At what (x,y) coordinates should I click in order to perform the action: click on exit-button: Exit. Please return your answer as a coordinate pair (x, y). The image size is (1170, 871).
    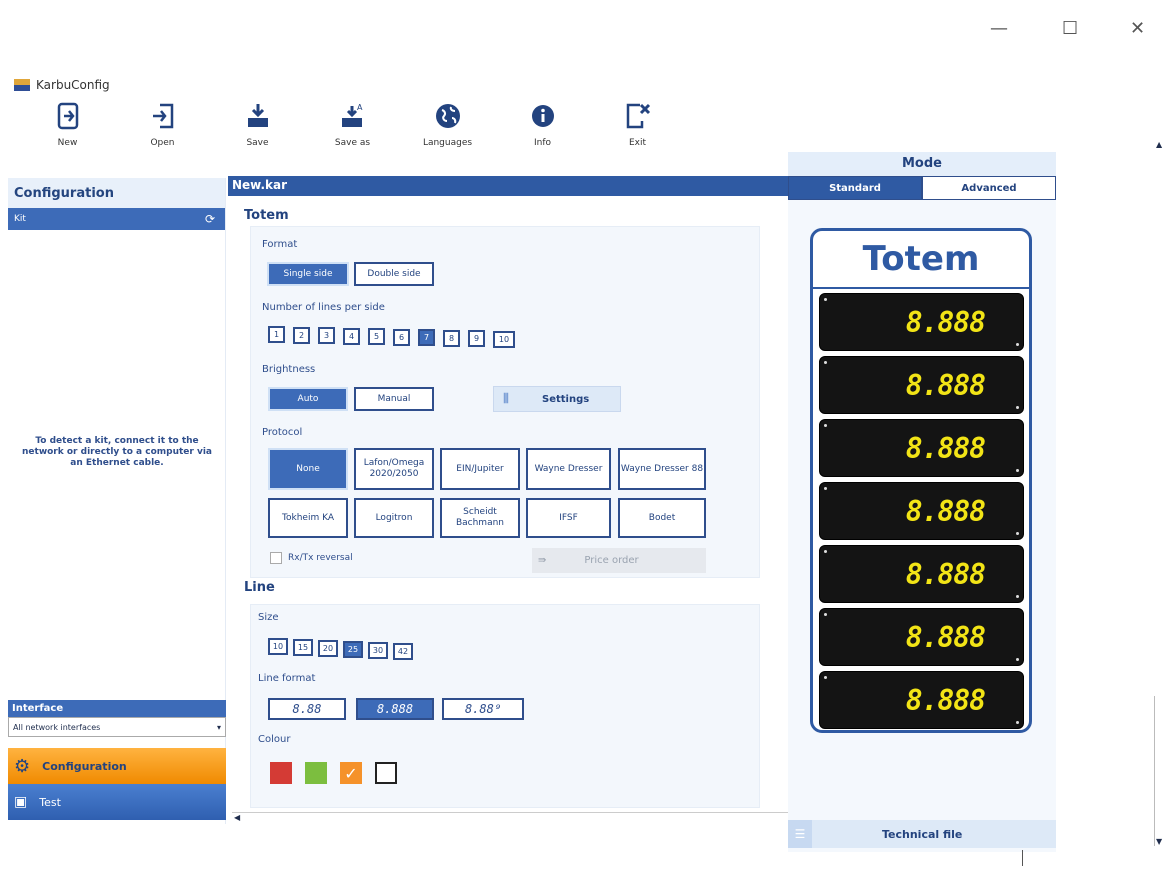
    Looking at the image, I should click on (637, 124).